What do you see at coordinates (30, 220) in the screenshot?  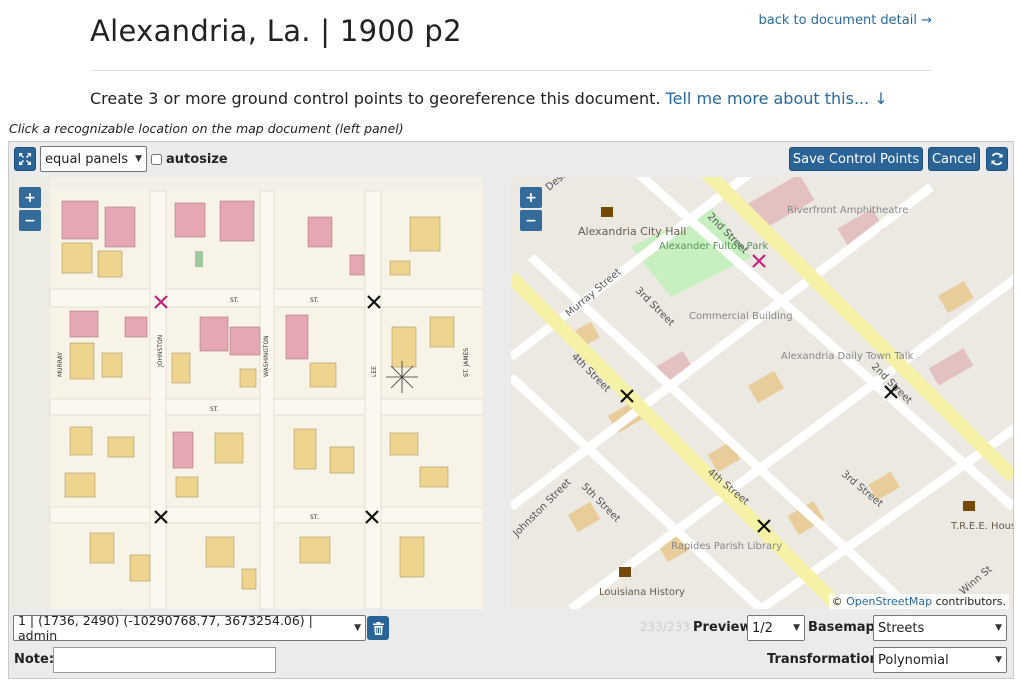 I see `left-zoom-out-button: −` at bounding box center [30, 220].